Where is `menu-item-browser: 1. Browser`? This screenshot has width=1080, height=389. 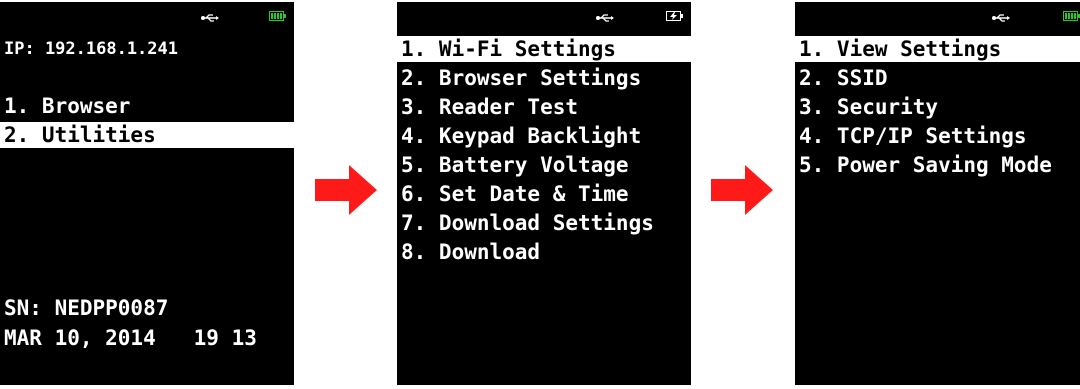
menu-item-browser: 1. Browser is located at coordinates (147, 106).